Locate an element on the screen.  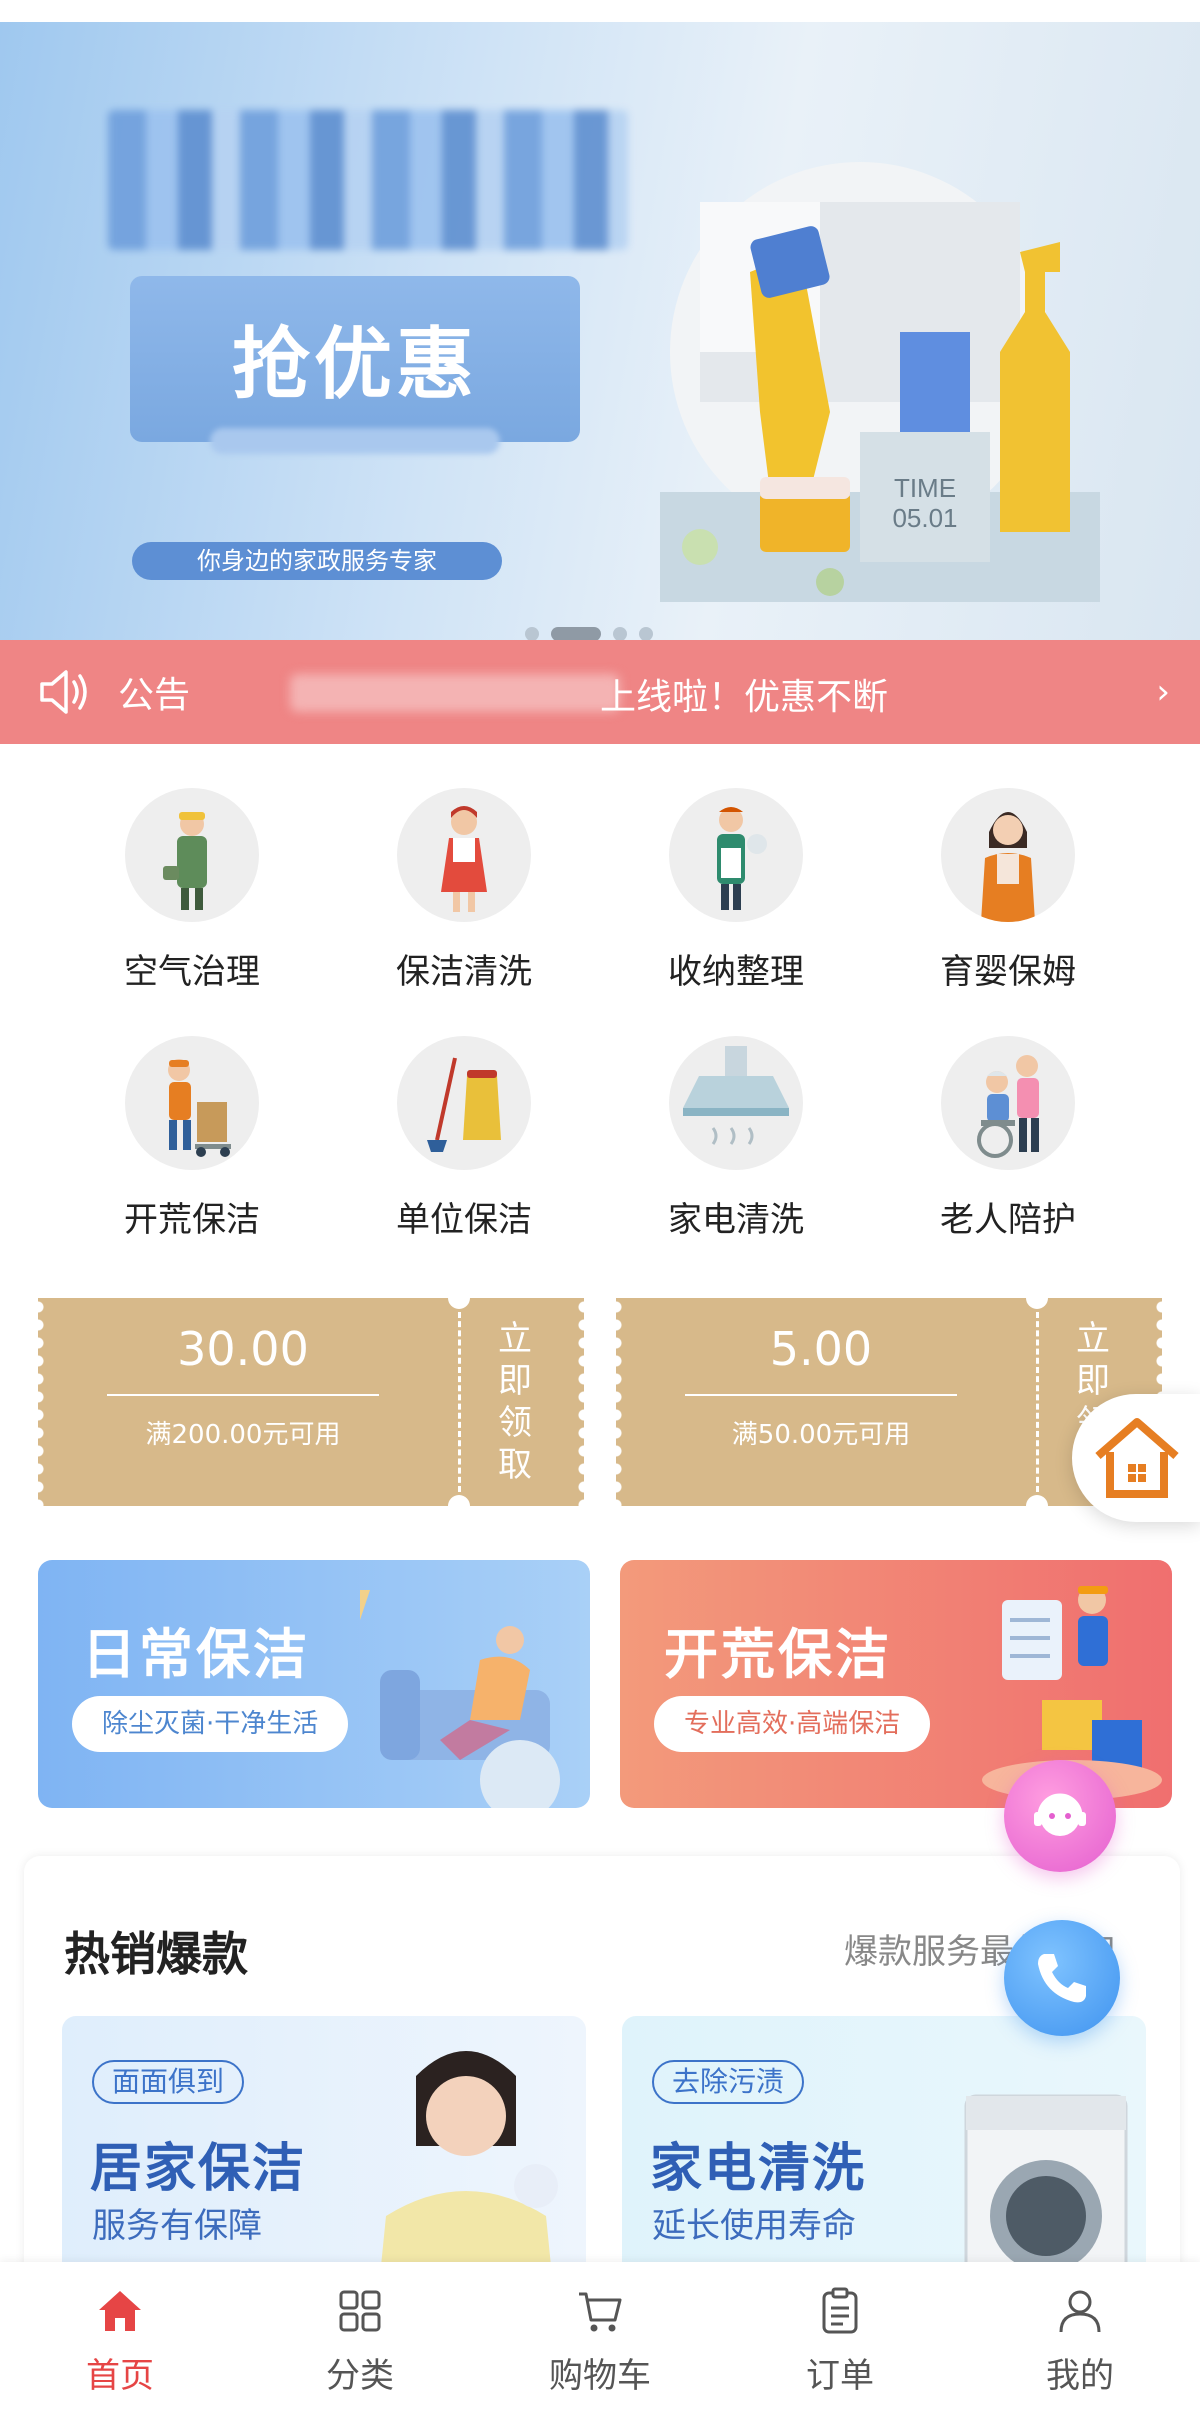
hot-card-desc: 服务有保障 is located at coordinates (177, 2226).